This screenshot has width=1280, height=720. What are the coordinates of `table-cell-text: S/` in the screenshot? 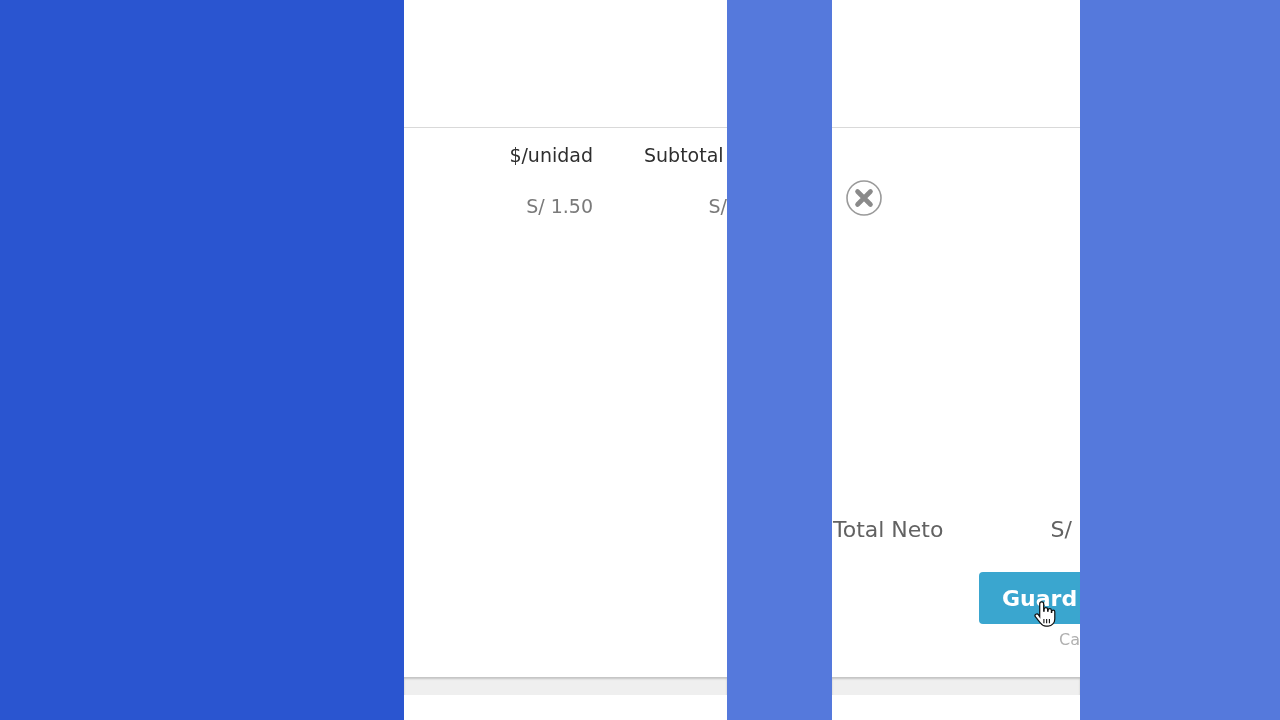 It's located at (717, 206).